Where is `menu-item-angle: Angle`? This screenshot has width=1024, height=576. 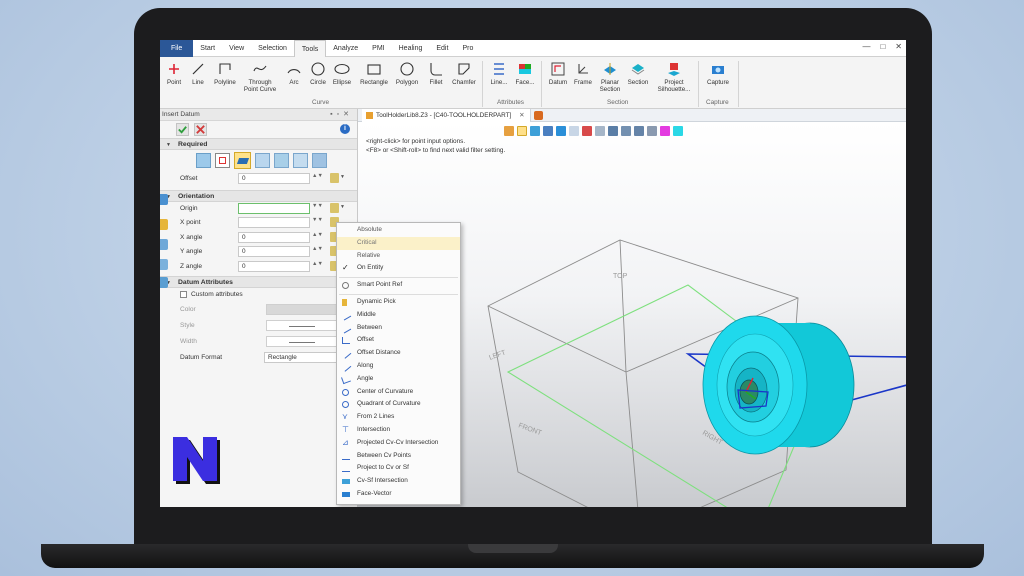
menu-item-angle: Angle is located at coordinates (398, 379).